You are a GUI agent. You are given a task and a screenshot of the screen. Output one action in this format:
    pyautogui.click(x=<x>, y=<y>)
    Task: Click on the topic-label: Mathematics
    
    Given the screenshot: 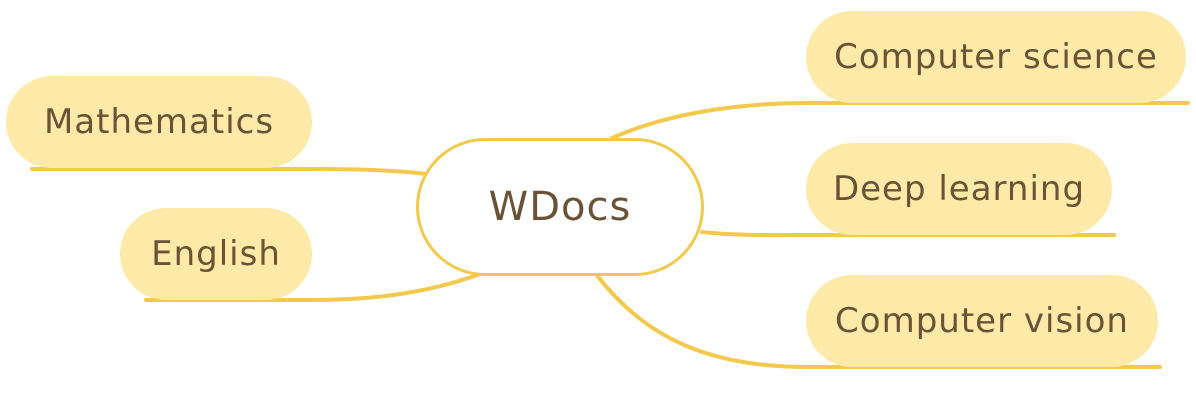 What is the action you would take?
    pyautogui.click(x=159, y=122)
    